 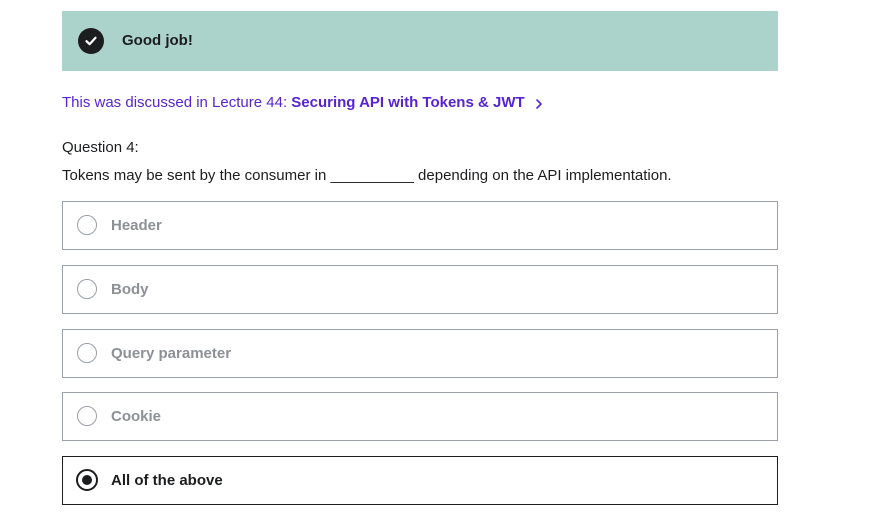 What do you see at coordinates (420, 41) in the screenshot?
I see `result-banner: Good job!` at bounding box center [420, 41].